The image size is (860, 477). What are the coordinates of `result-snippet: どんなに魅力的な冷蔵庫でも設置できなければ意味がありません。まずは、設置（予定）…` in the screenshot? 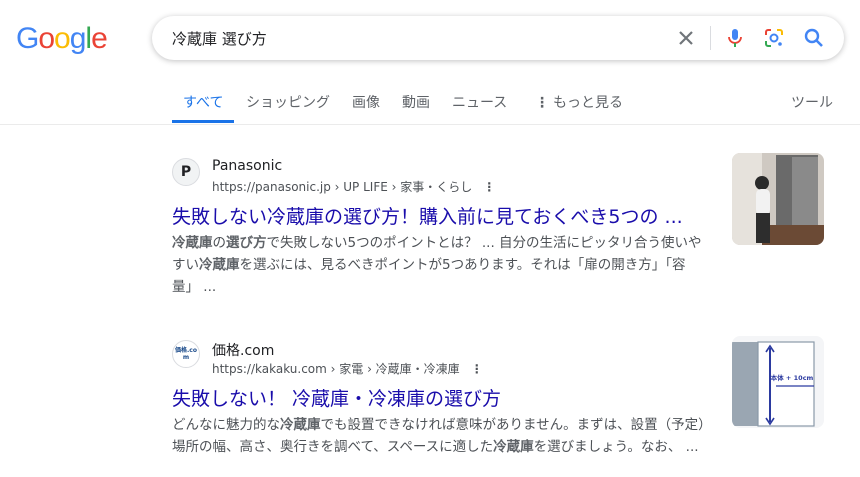 It's located at (442, 436).